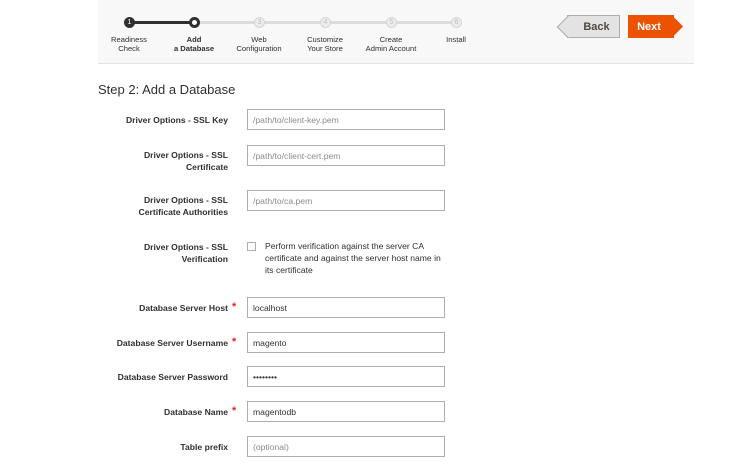 This screenshot has height=466, width=750. I want to click on db-password-label: Database Server Password, so click(172, 377).